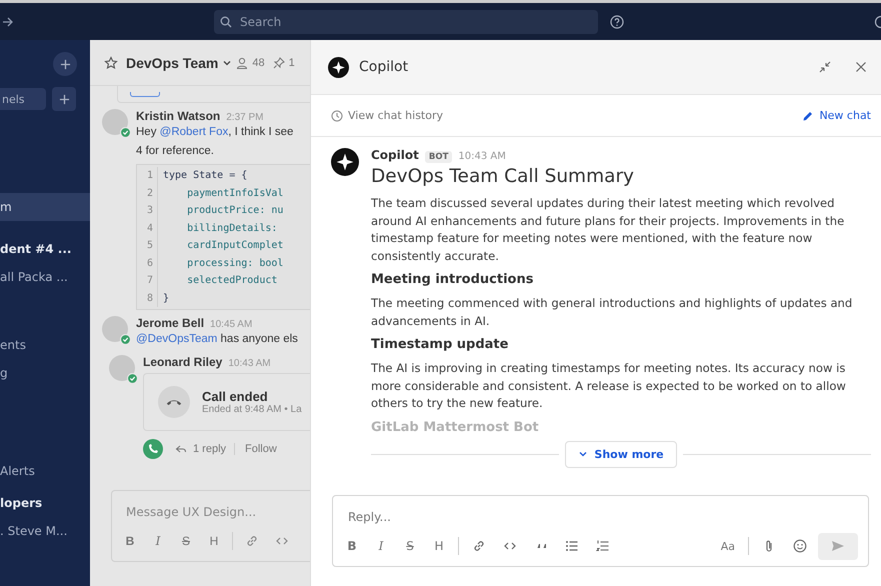  I want to click on chat-history-link: View chat history, so click(387, 115).